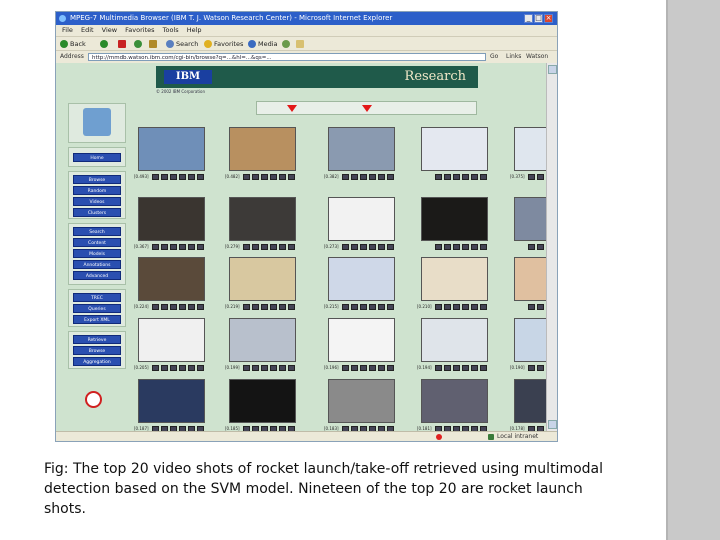  I want to click on home-button, so click(154, 44).